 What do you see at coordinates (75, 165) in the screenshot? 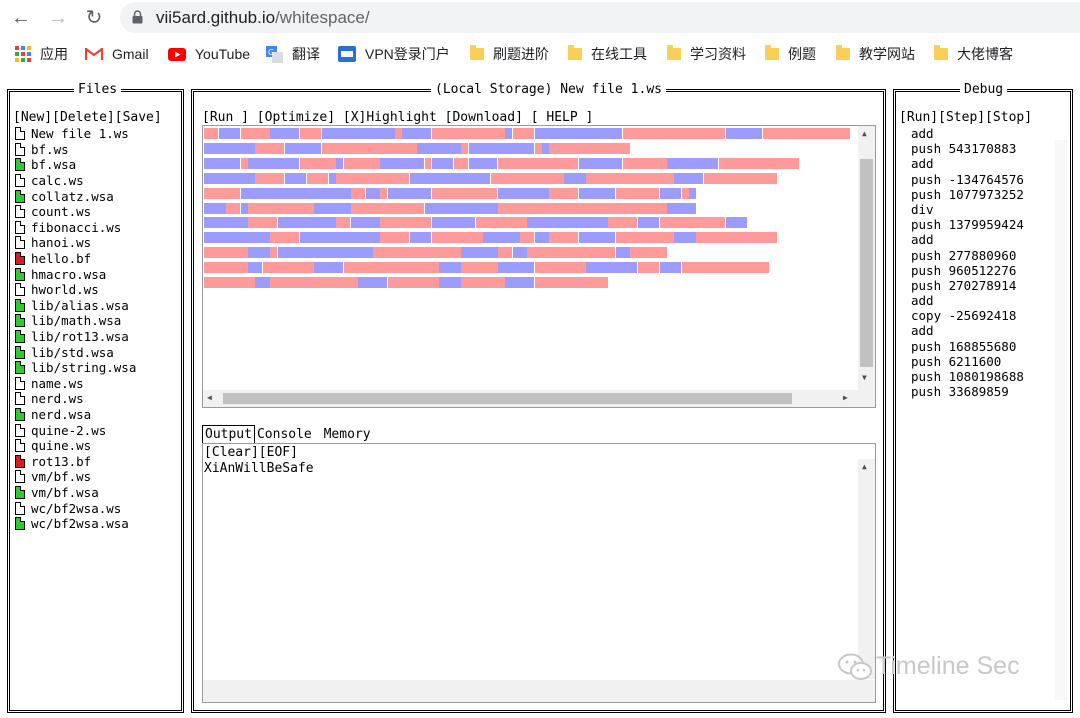
I see `file-item: bf.wsa` at bounding box center [75, 165].